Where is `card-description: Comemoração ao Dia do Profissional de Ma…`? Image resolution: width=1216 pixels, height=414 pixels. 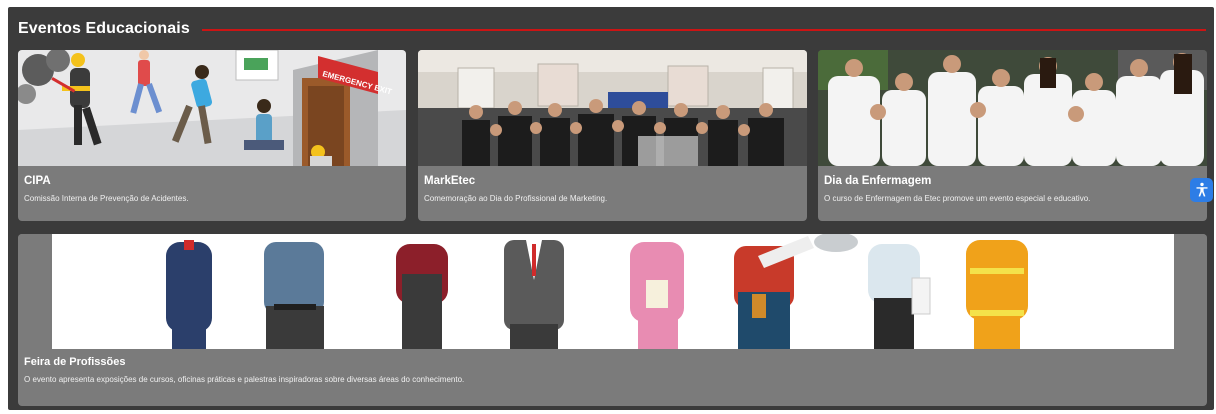
card-description: Comemoração ao Dia do Profissional de Ma… is located at coordinates (516, 198).